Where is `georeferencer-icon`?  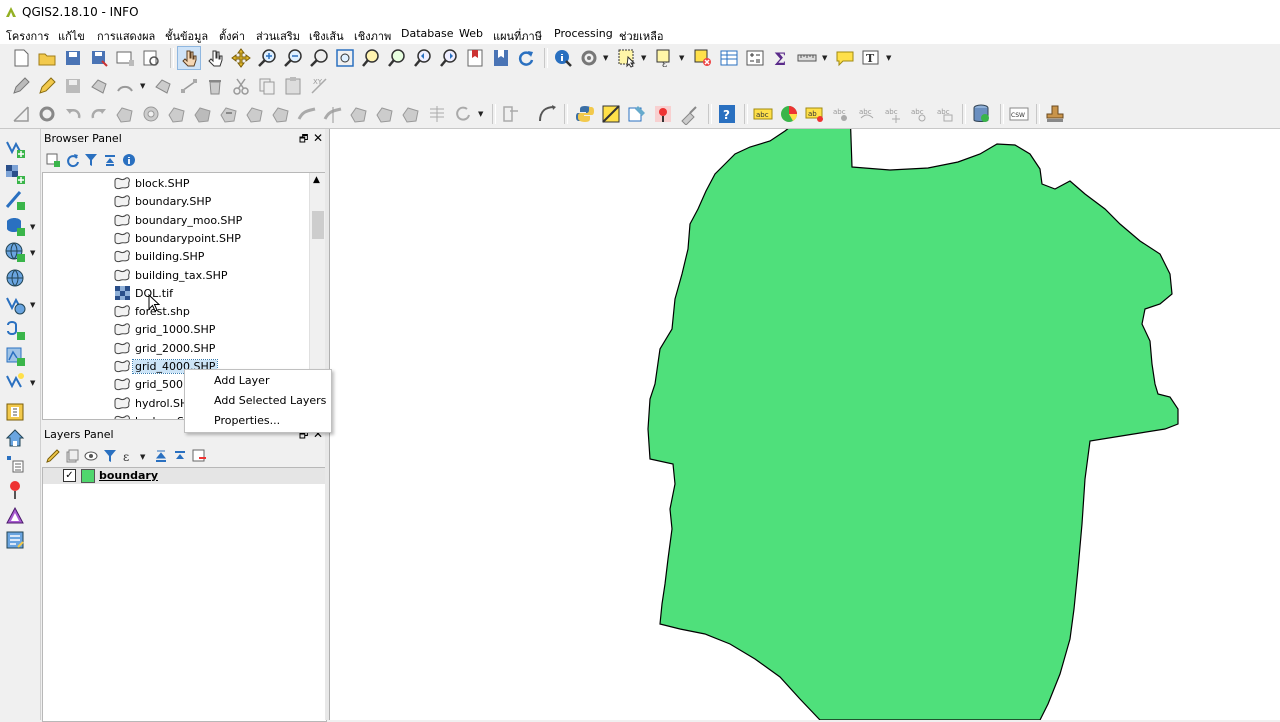 georeferencer-icon is located at coordinates (611, 114).